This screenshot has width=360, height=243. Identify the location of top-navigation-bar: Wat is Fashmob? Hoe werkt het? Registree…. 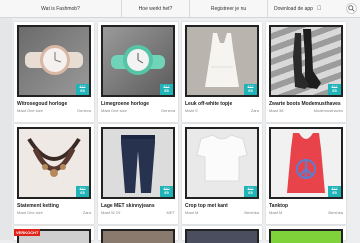
(180, 9).